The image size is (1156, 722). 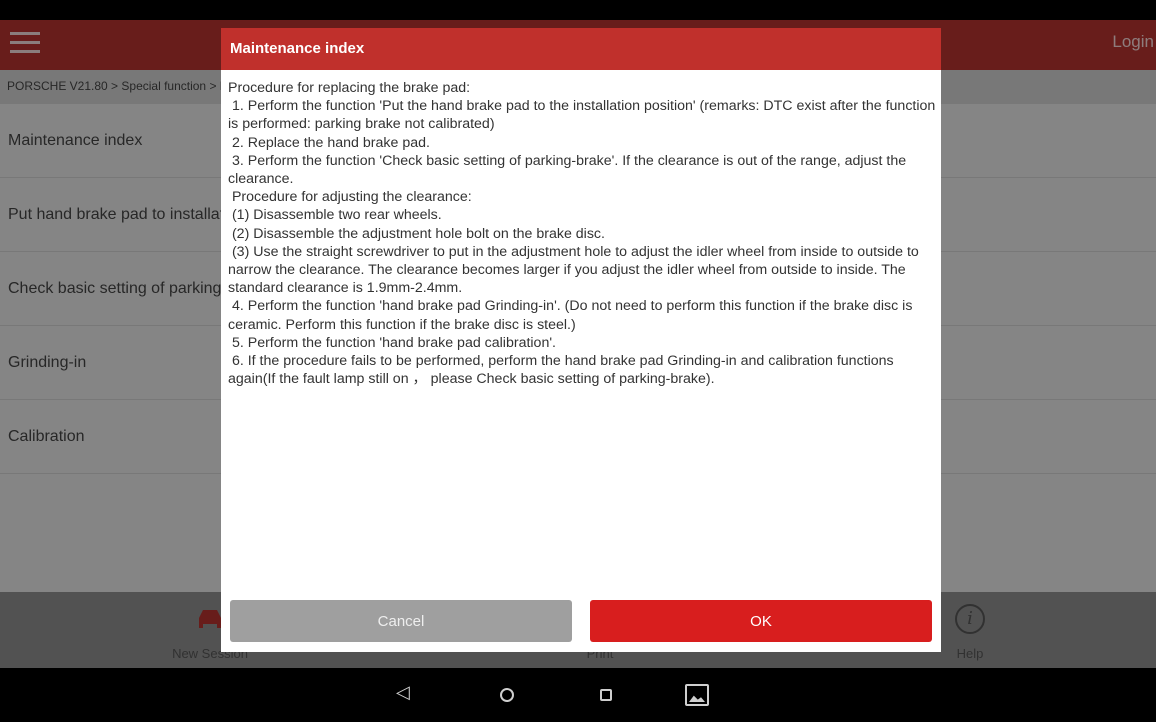 What do you see at coordinates (761, 621) in the screenshot?
I see `ok-button: OK` at bounding box center [761, 621].